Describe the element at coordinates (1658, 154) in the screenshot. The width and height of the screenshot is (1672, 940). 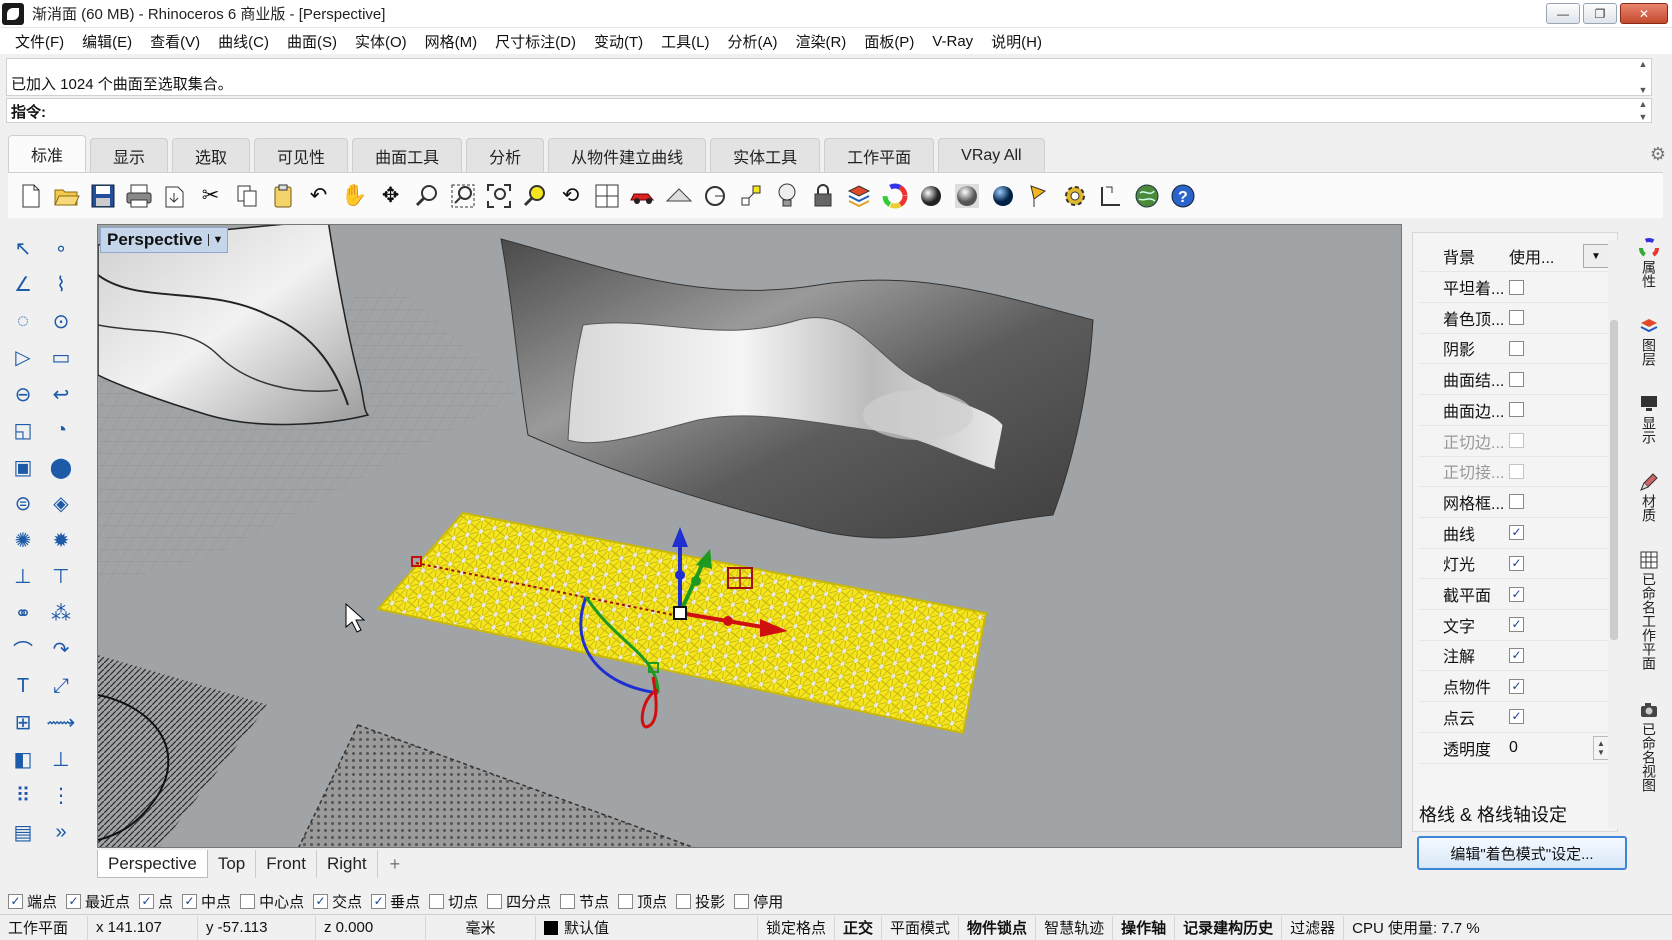
I see `gear-icon: ⚙` at that location.